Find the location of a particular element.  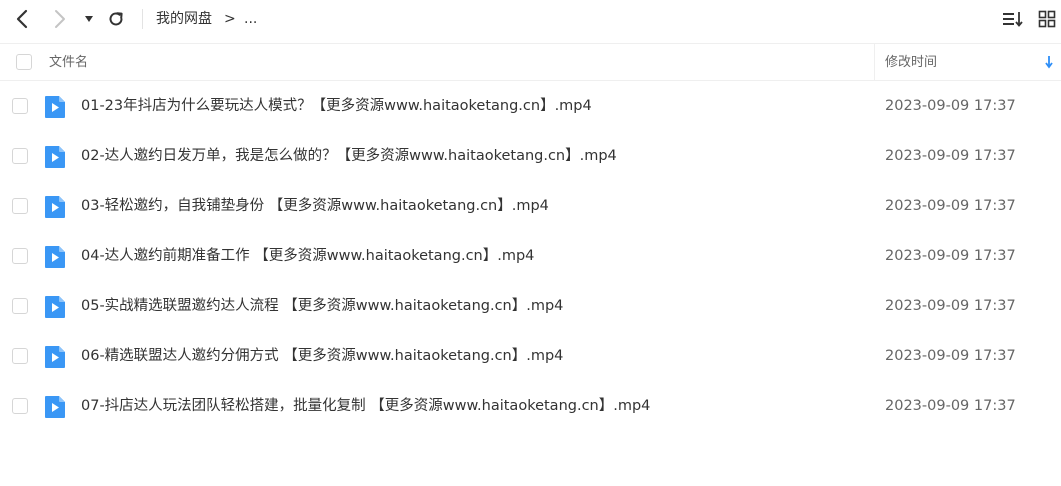

chevron-right-icon is located at coordinates (60, 19).